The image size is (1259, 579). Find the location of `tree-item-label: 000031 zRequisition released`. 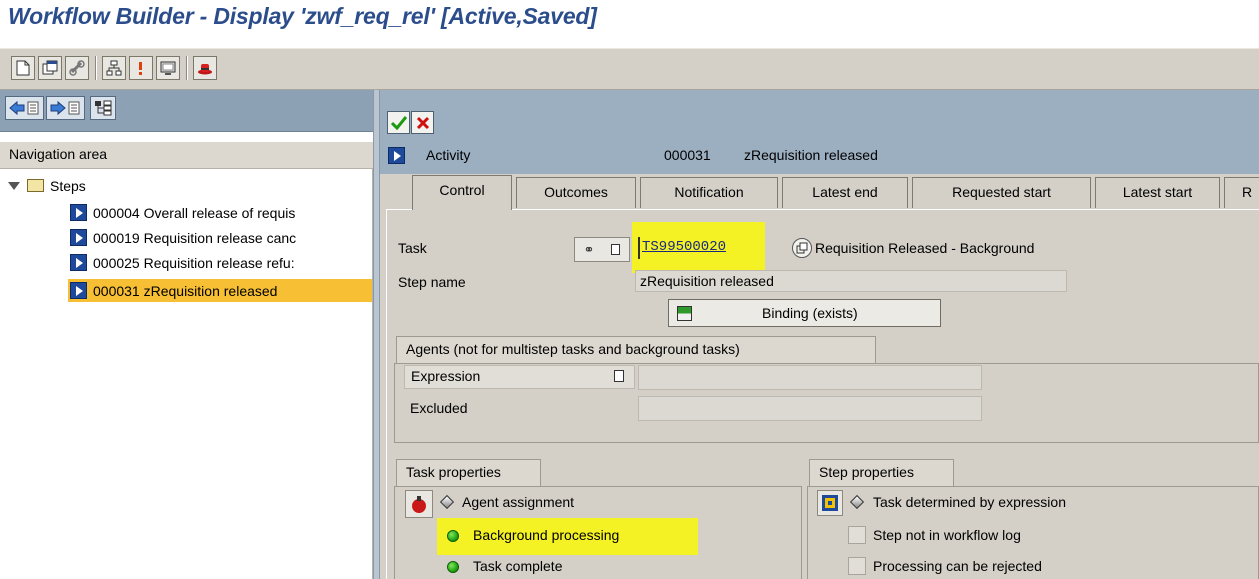

tree-item-label: 000031 zRequisition released is located at coordinates (185, 290).